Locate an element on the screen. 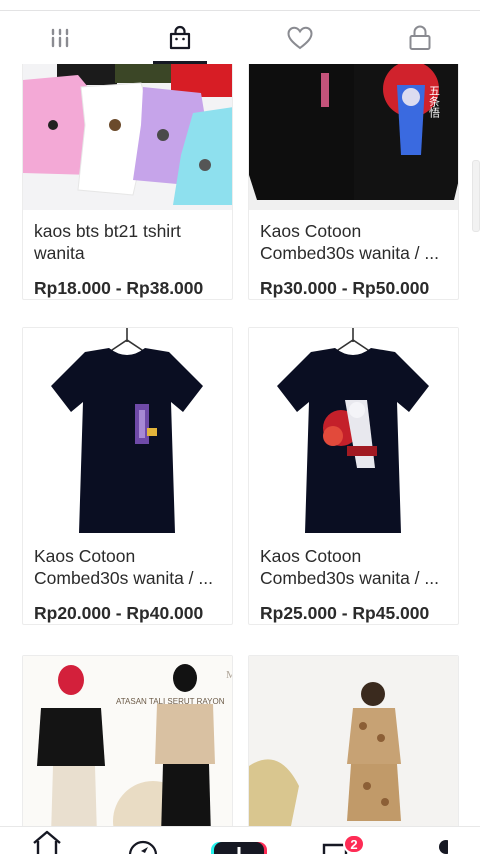 The image size is (480, 854). product-price: Rp25.000 - Rp45.000 is located at coordinates (345, 613).